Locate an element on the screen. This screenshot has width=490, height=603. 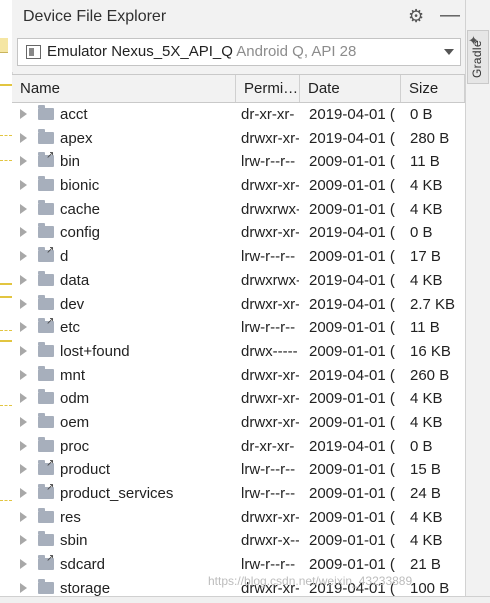
editor-highlight is located at coordinates (4, 45).